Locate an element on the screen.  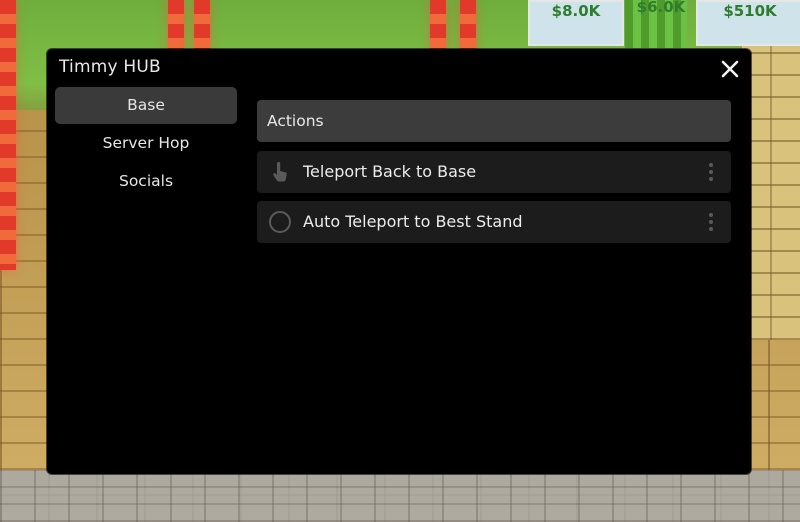
action-label: Teleport Back to Base is located at coordinates (390, 171).